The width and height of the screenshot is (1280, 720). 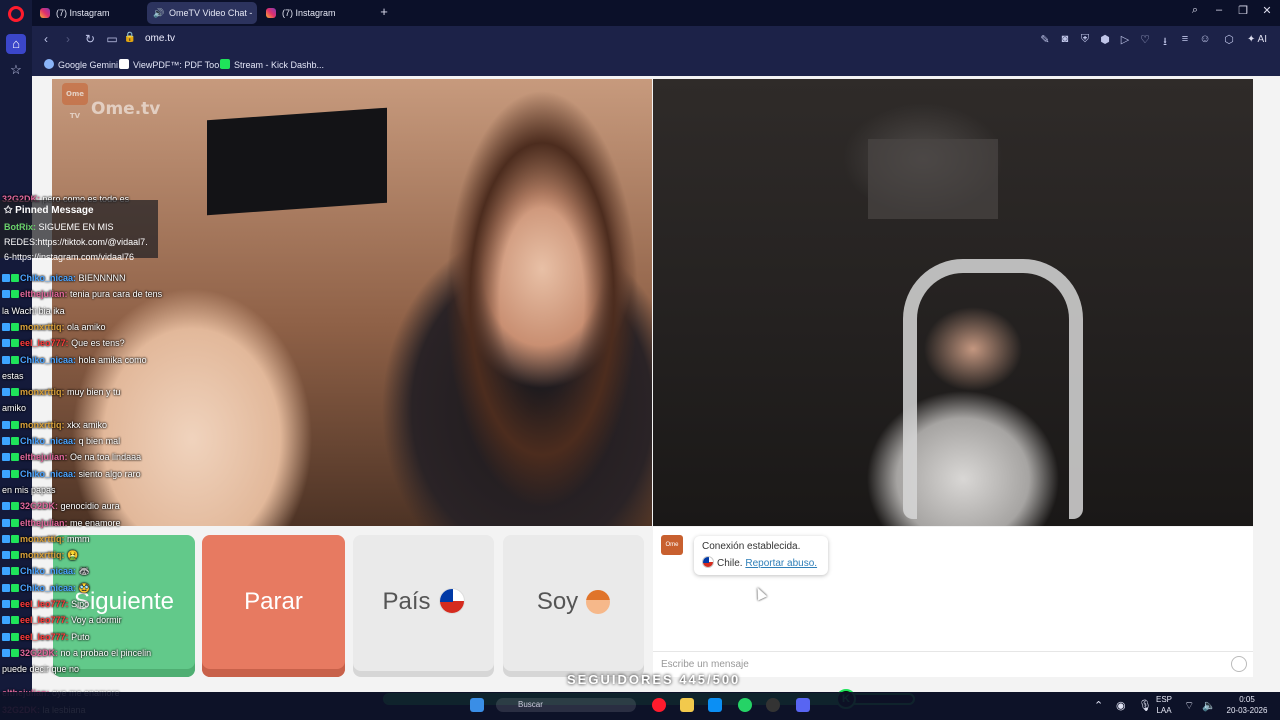 I want to click on cube-icon: ⬡, so click(x=1229, y=39).